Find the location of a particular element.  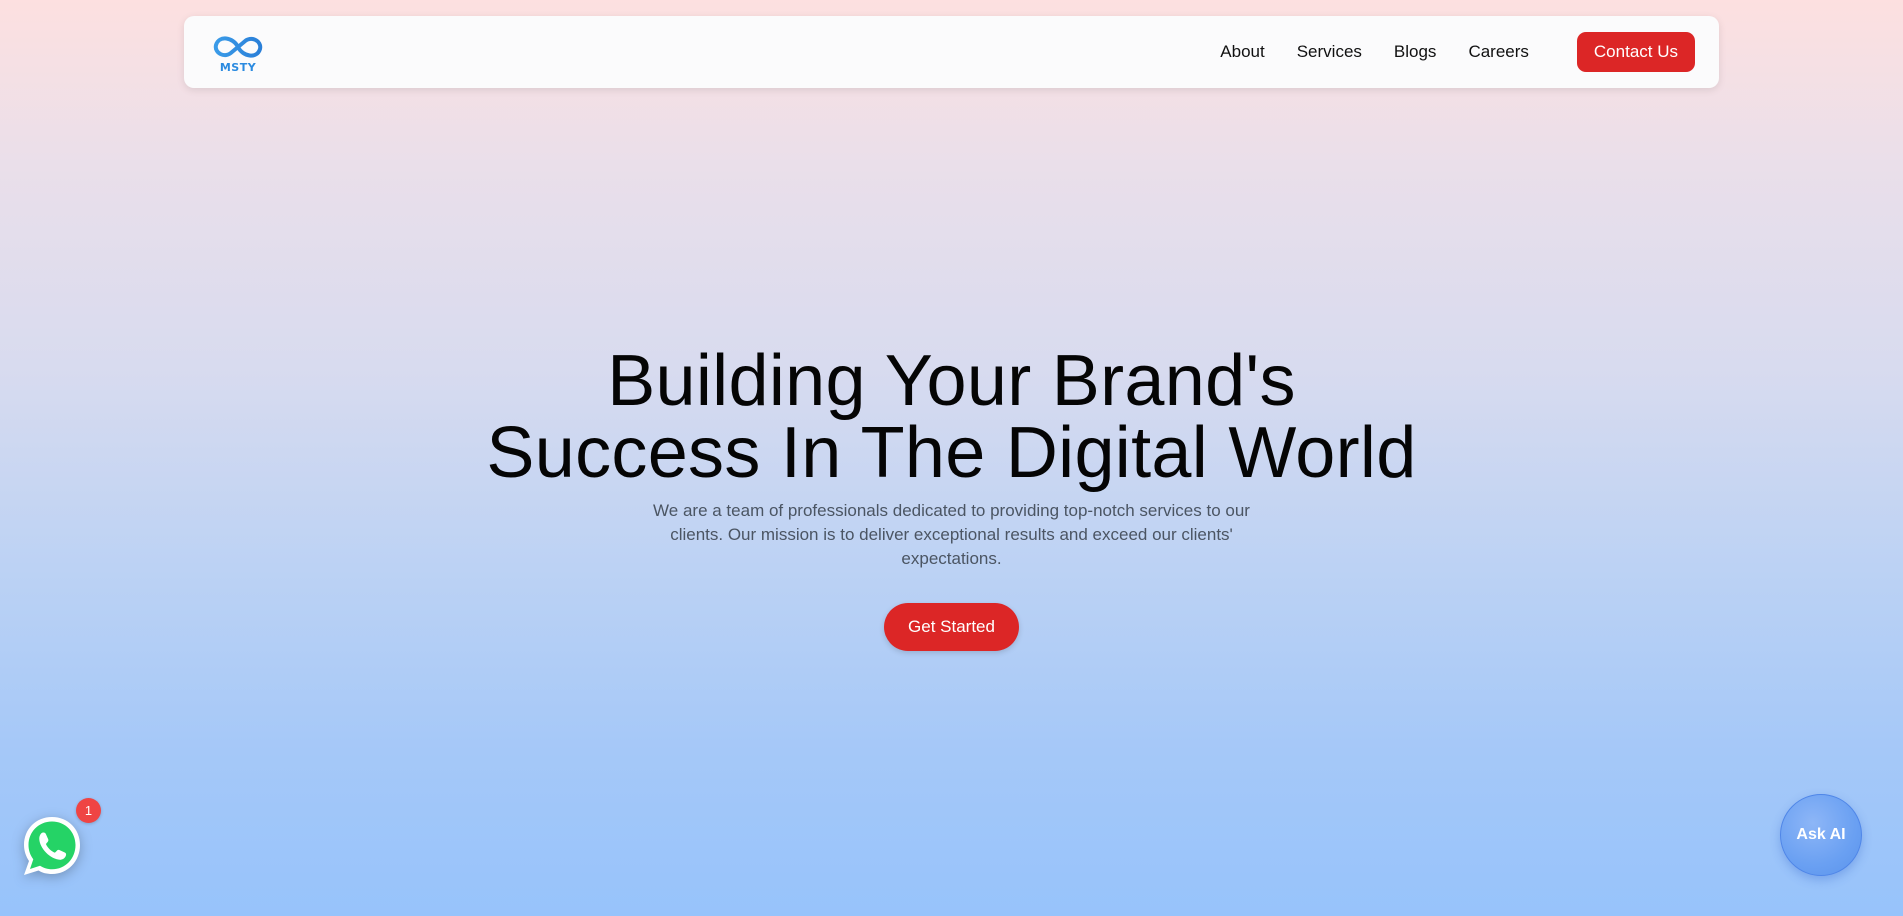

notification-badge: 1 is located at coordinates (88, 810).